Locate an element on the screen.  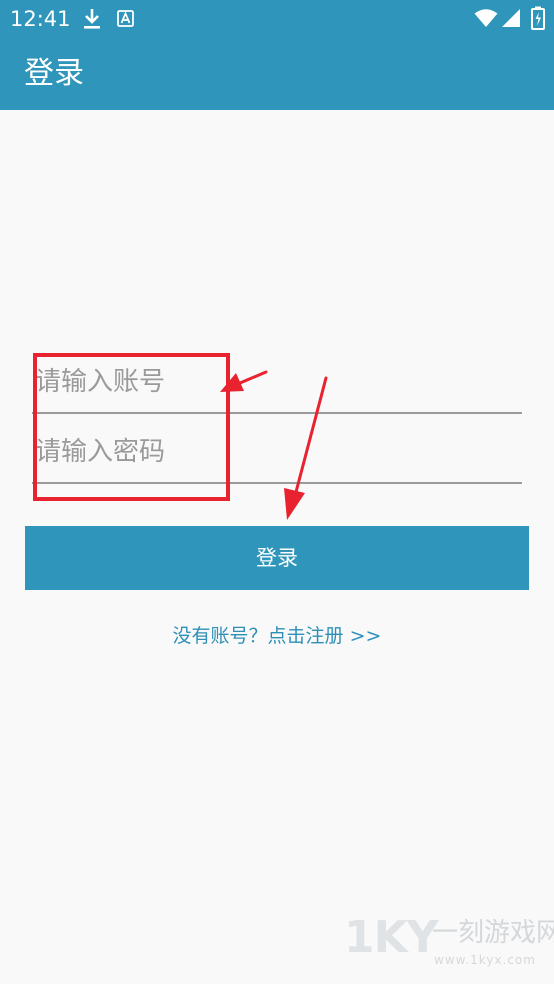
watermark-url: www.1kyx.com is located at coordinates (485, 960).